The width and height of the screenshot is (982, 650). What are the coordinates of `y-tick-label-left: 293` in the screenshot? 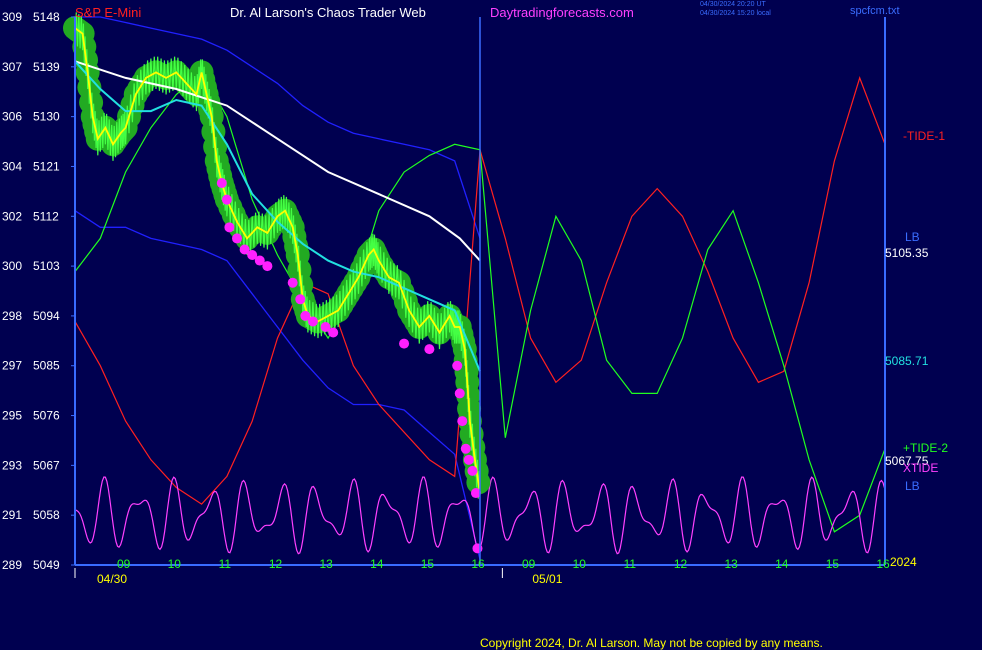 It's located at (12, 465).